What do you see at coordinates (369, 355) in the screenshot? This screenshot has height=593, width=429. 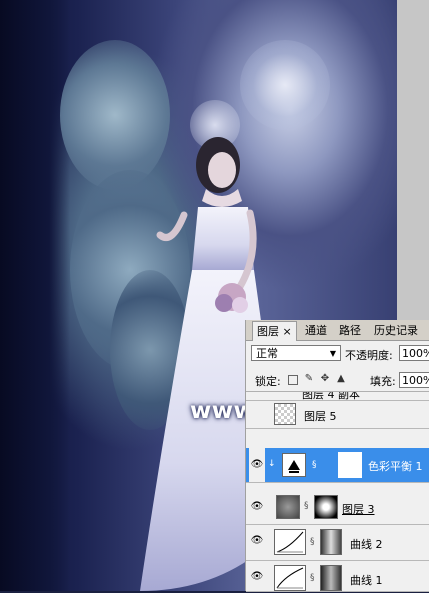 I see `opacity-label: 不透明度:` at bounding box center [369, 355].